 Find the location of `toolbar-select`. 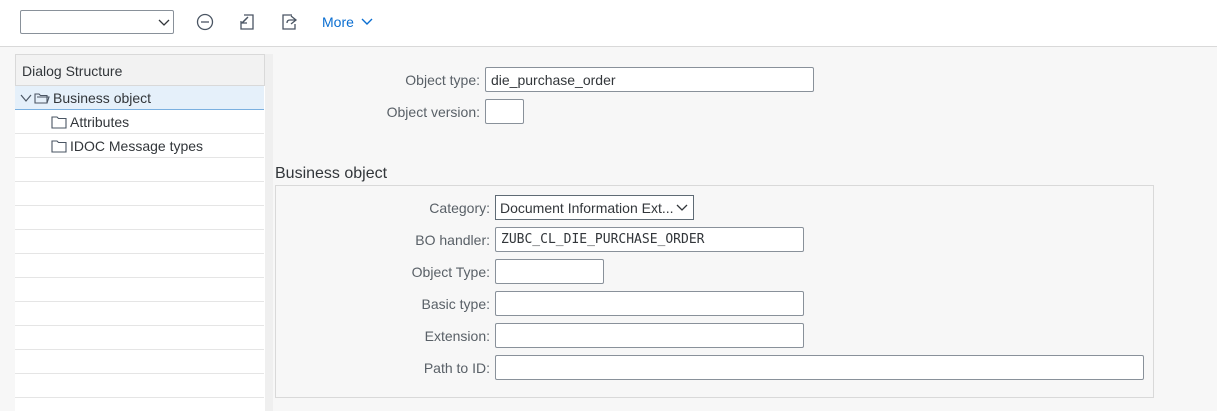

toolbar-select is located at coordinates (97, 22).